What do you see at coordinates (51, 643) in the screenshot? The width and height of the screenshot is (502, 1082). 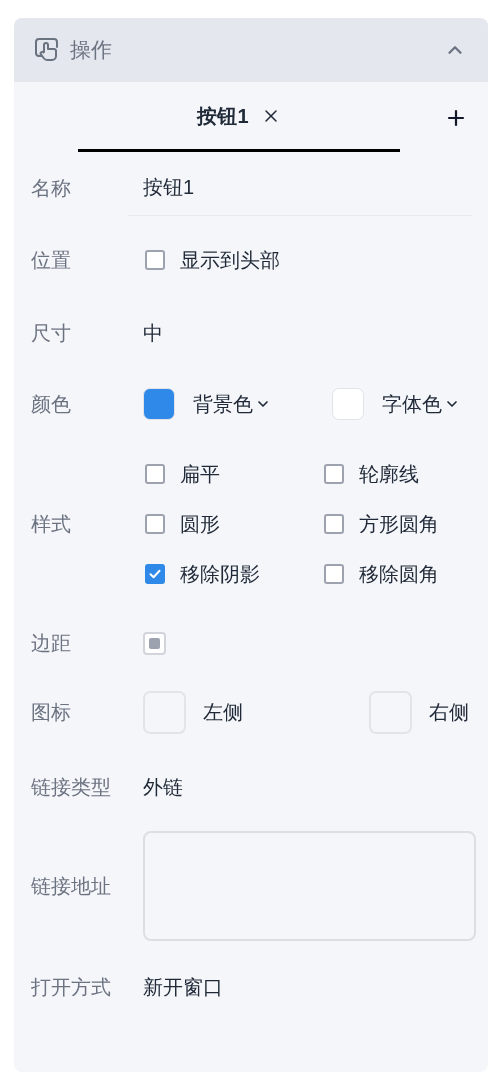 I see `field-label: 边距` at bounding box center [51, 643].